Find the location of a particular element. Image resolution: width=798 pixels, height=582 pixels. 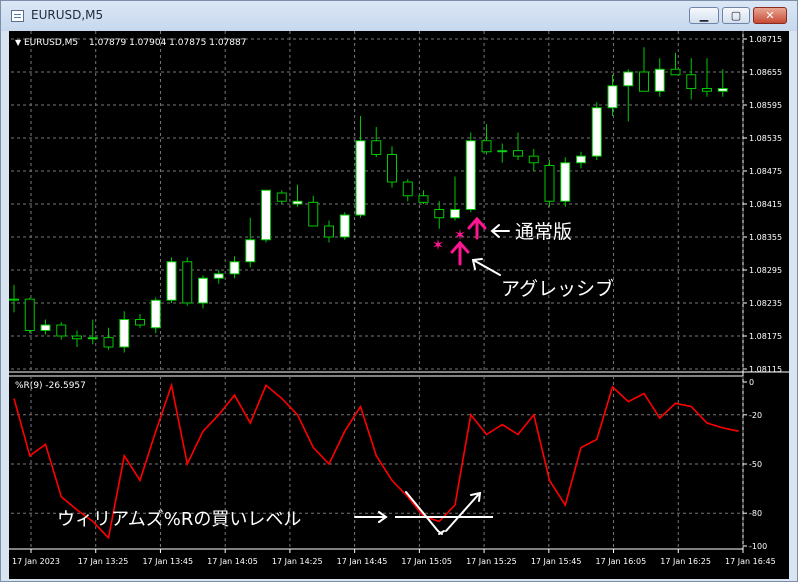

symbol-label: EURUSD,M5 is located at coordinates (51, 43).